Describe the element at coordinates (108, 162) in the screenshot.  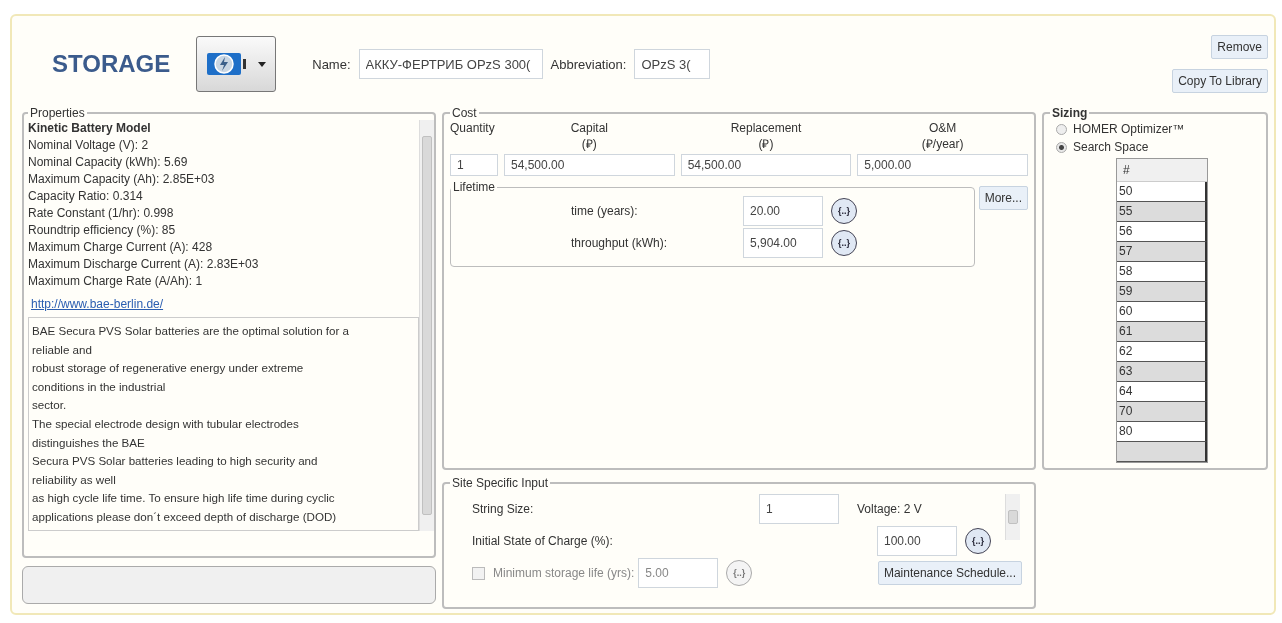
I see `property-line: Nominal Capacity (kWh): 5.69` at that location.